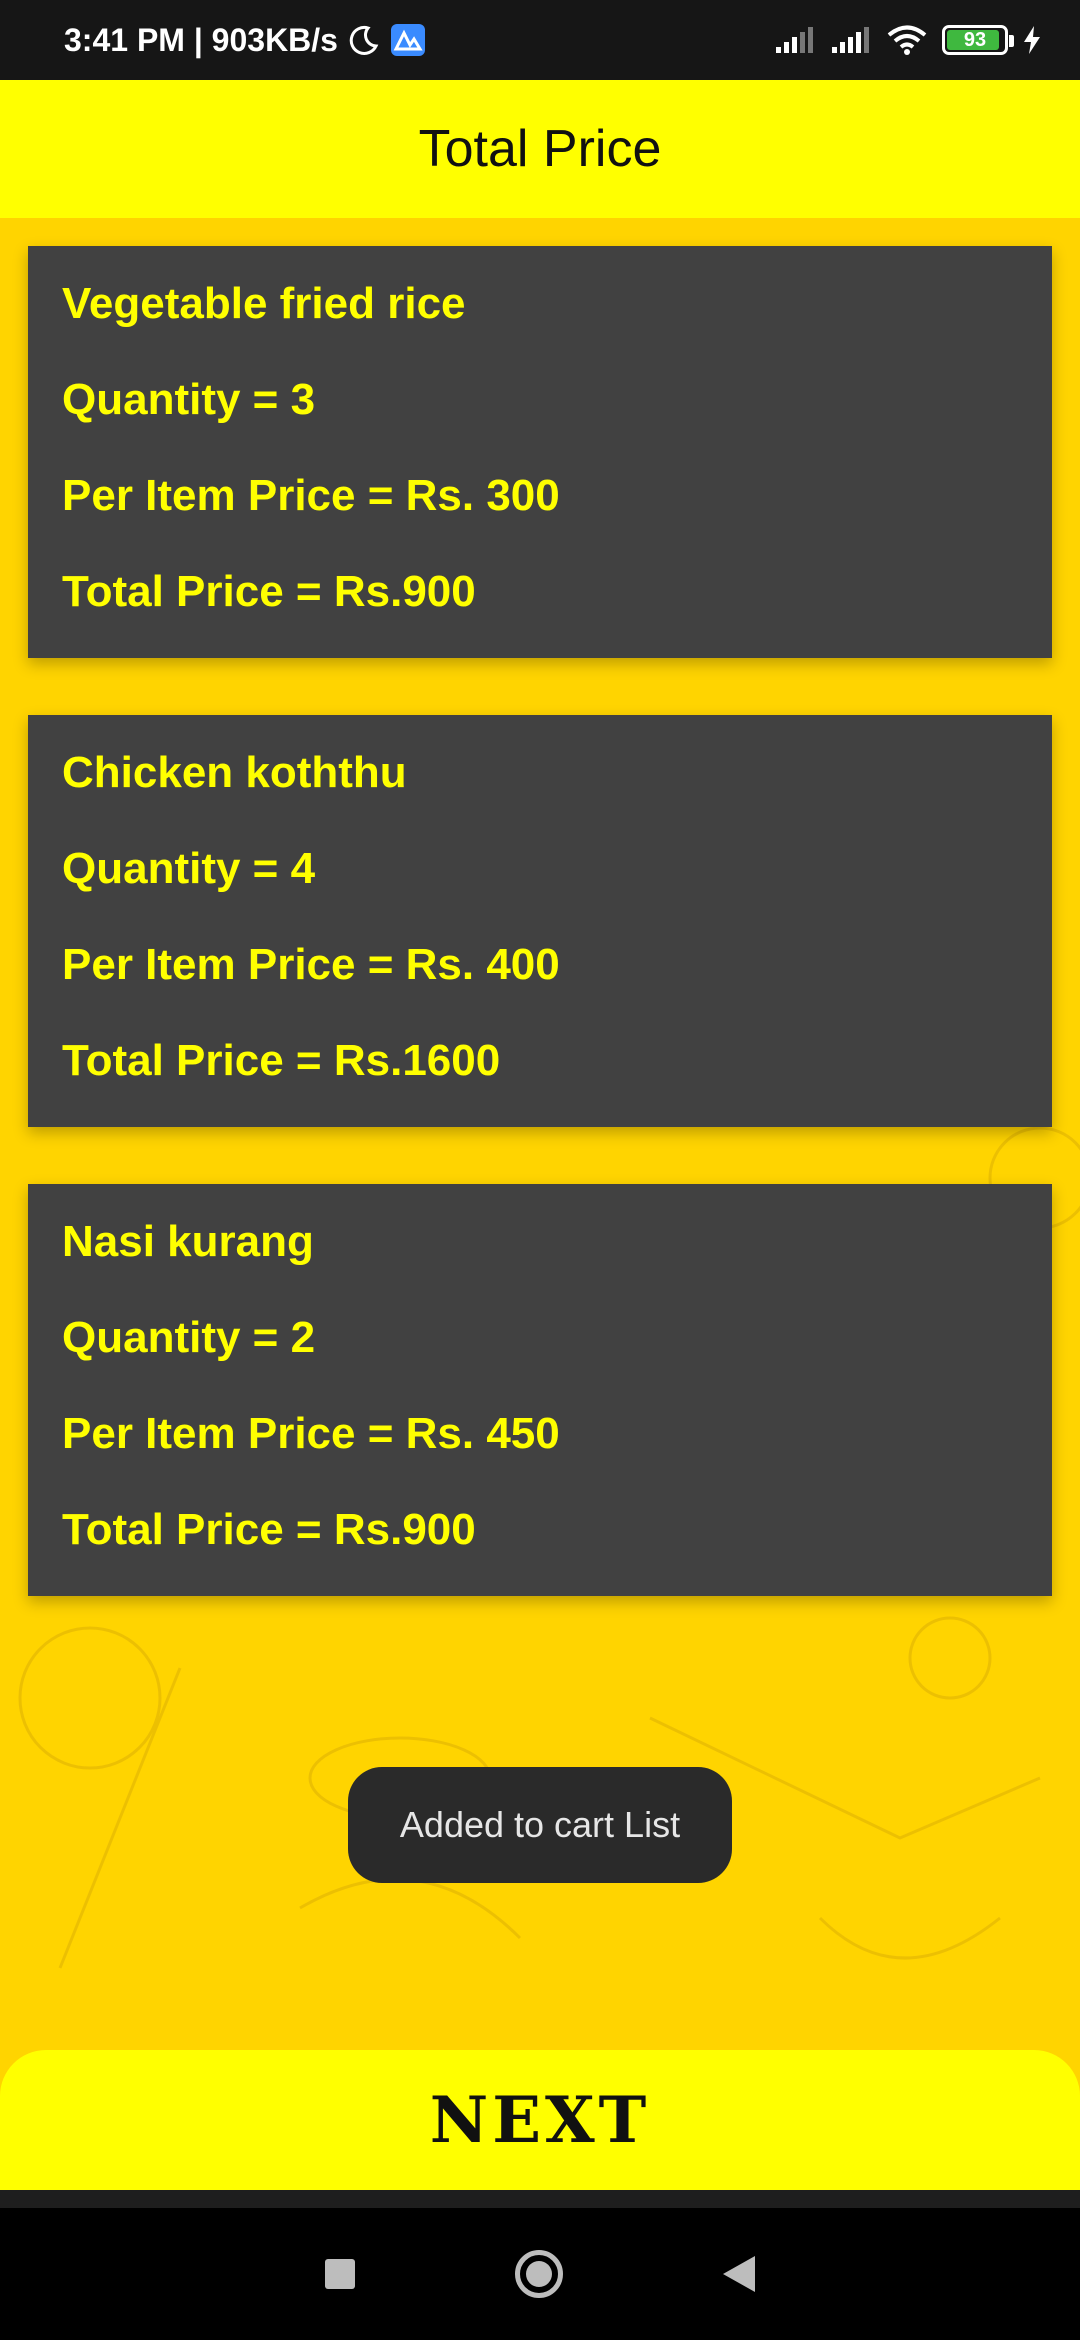 Image resolution: width=1080 pixels, height=2340 pixels. I want to click on status-left: 3:41 PM | 903KB/s, so click(245, 40).